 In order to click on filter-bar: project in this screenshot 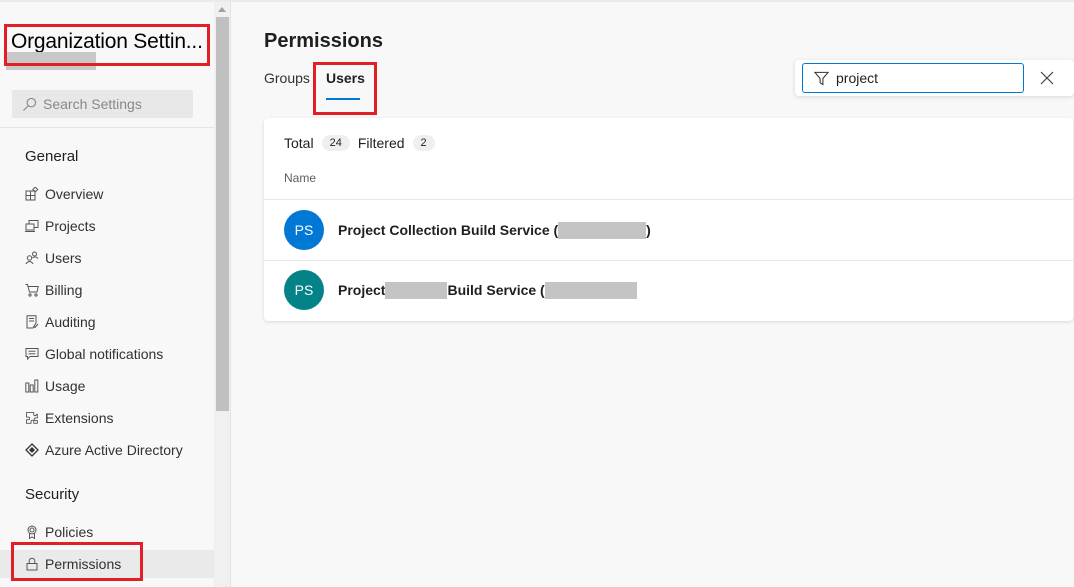, I will do `click(934, 78)`.